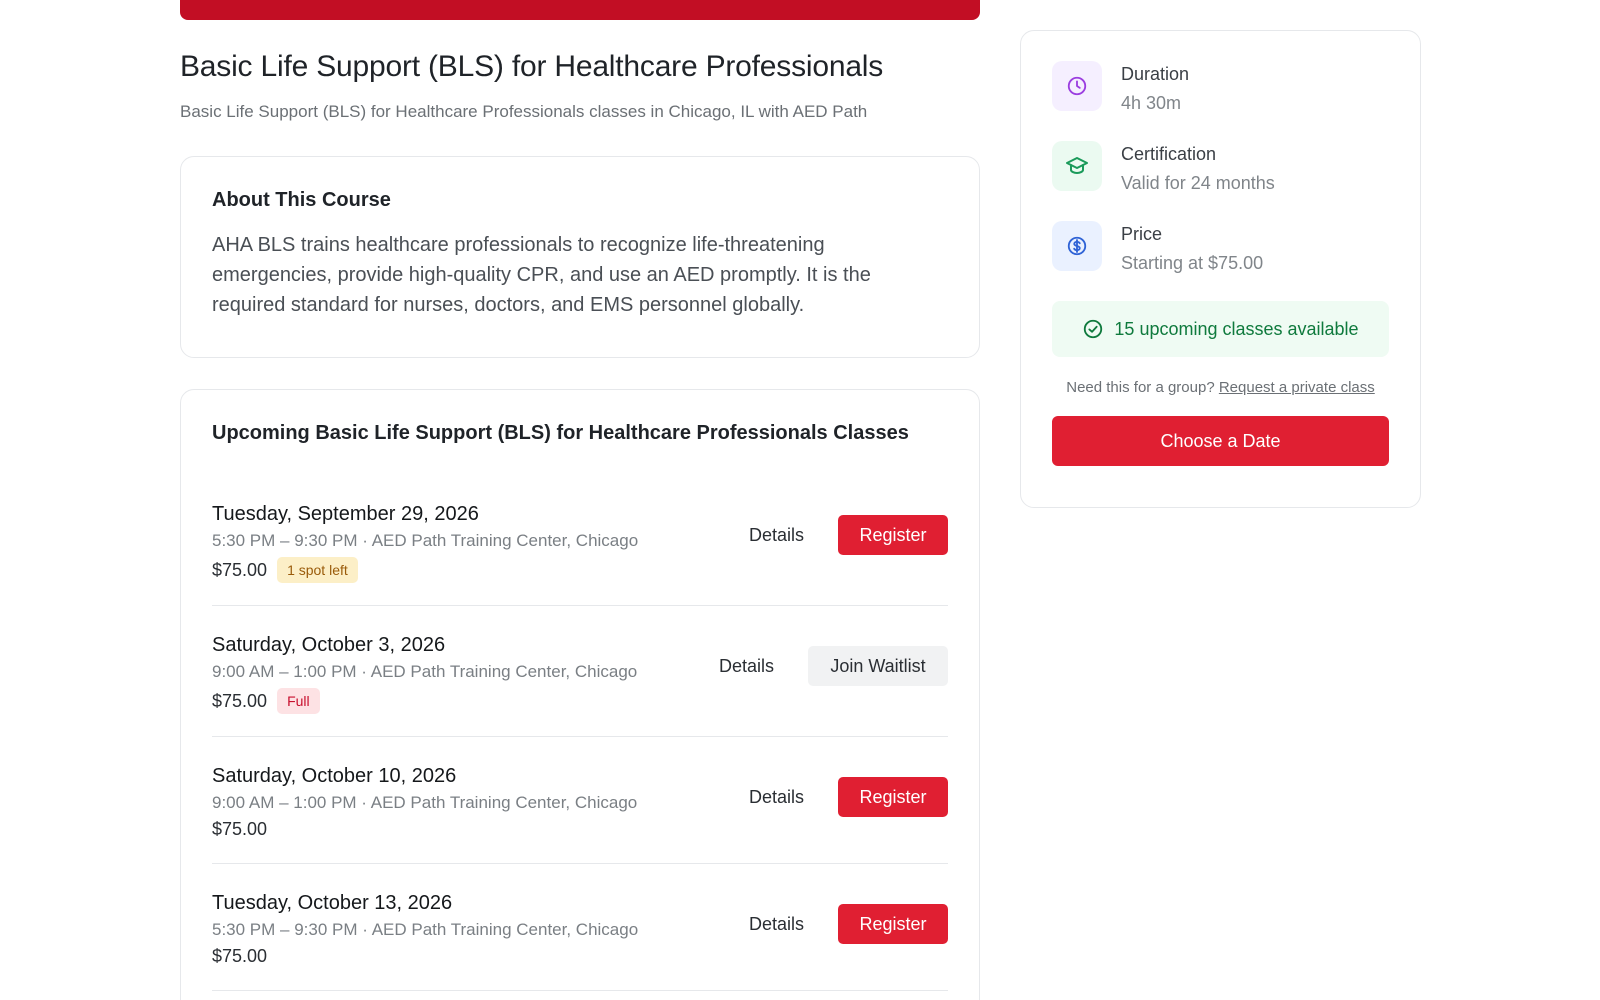  I want to click on price-item: Price Starting at $75.00, so click(1220, 261).